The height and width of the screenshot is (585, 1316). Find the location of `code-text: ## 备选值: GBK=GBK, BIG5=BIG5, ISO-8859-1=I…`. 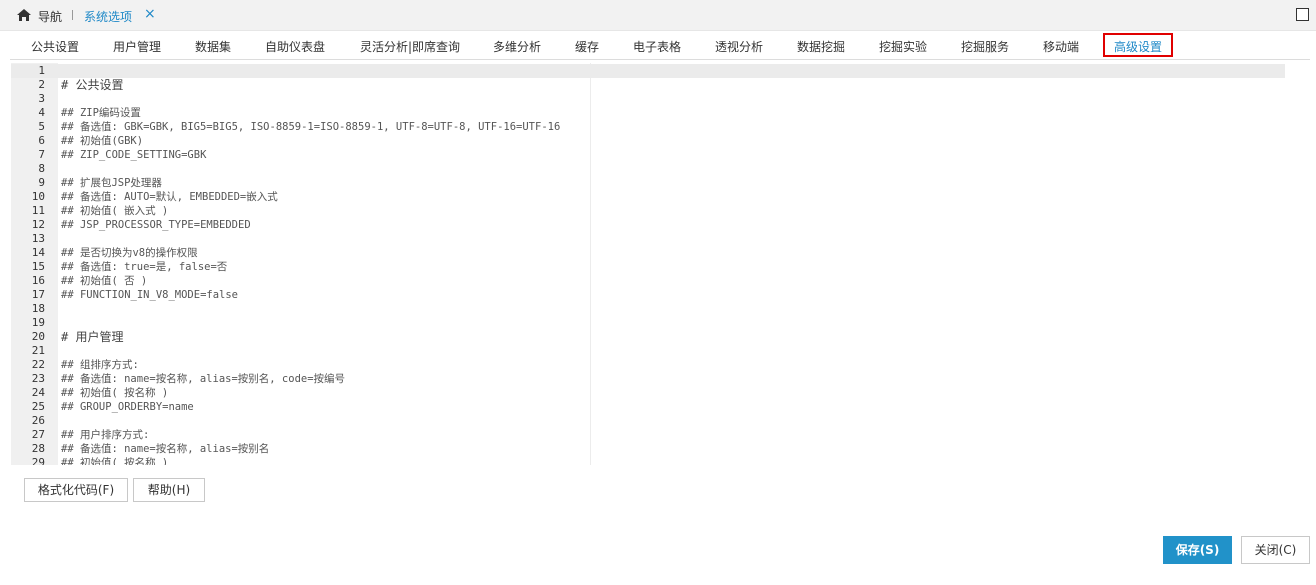

code-text: ## 备选值: GBK=GBK, BIG5=BIG5, ISO-8859-1=I… is located at coordinates (310, 127).